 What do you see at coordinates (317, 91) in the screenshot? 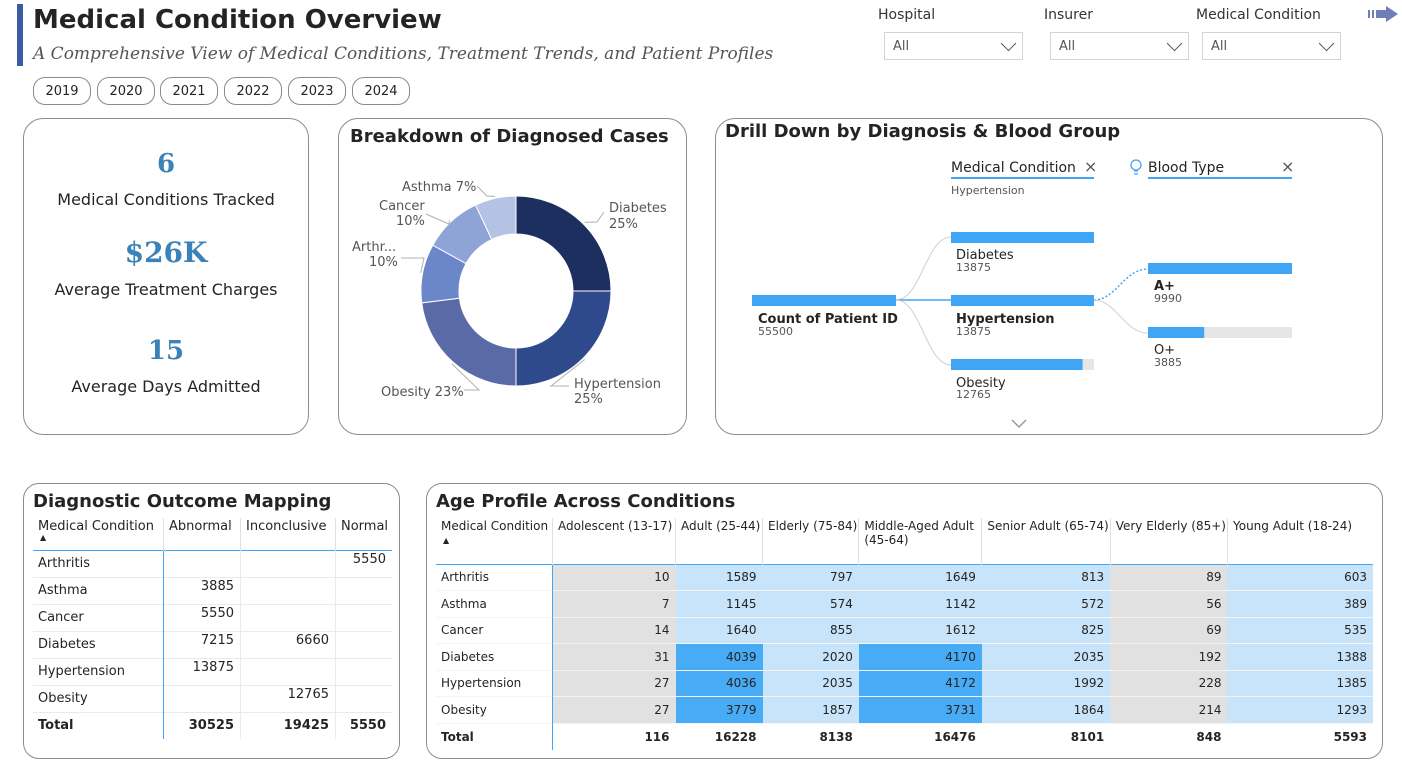
I see `year-button-2023: 2023` at bounding box center [317, 91].